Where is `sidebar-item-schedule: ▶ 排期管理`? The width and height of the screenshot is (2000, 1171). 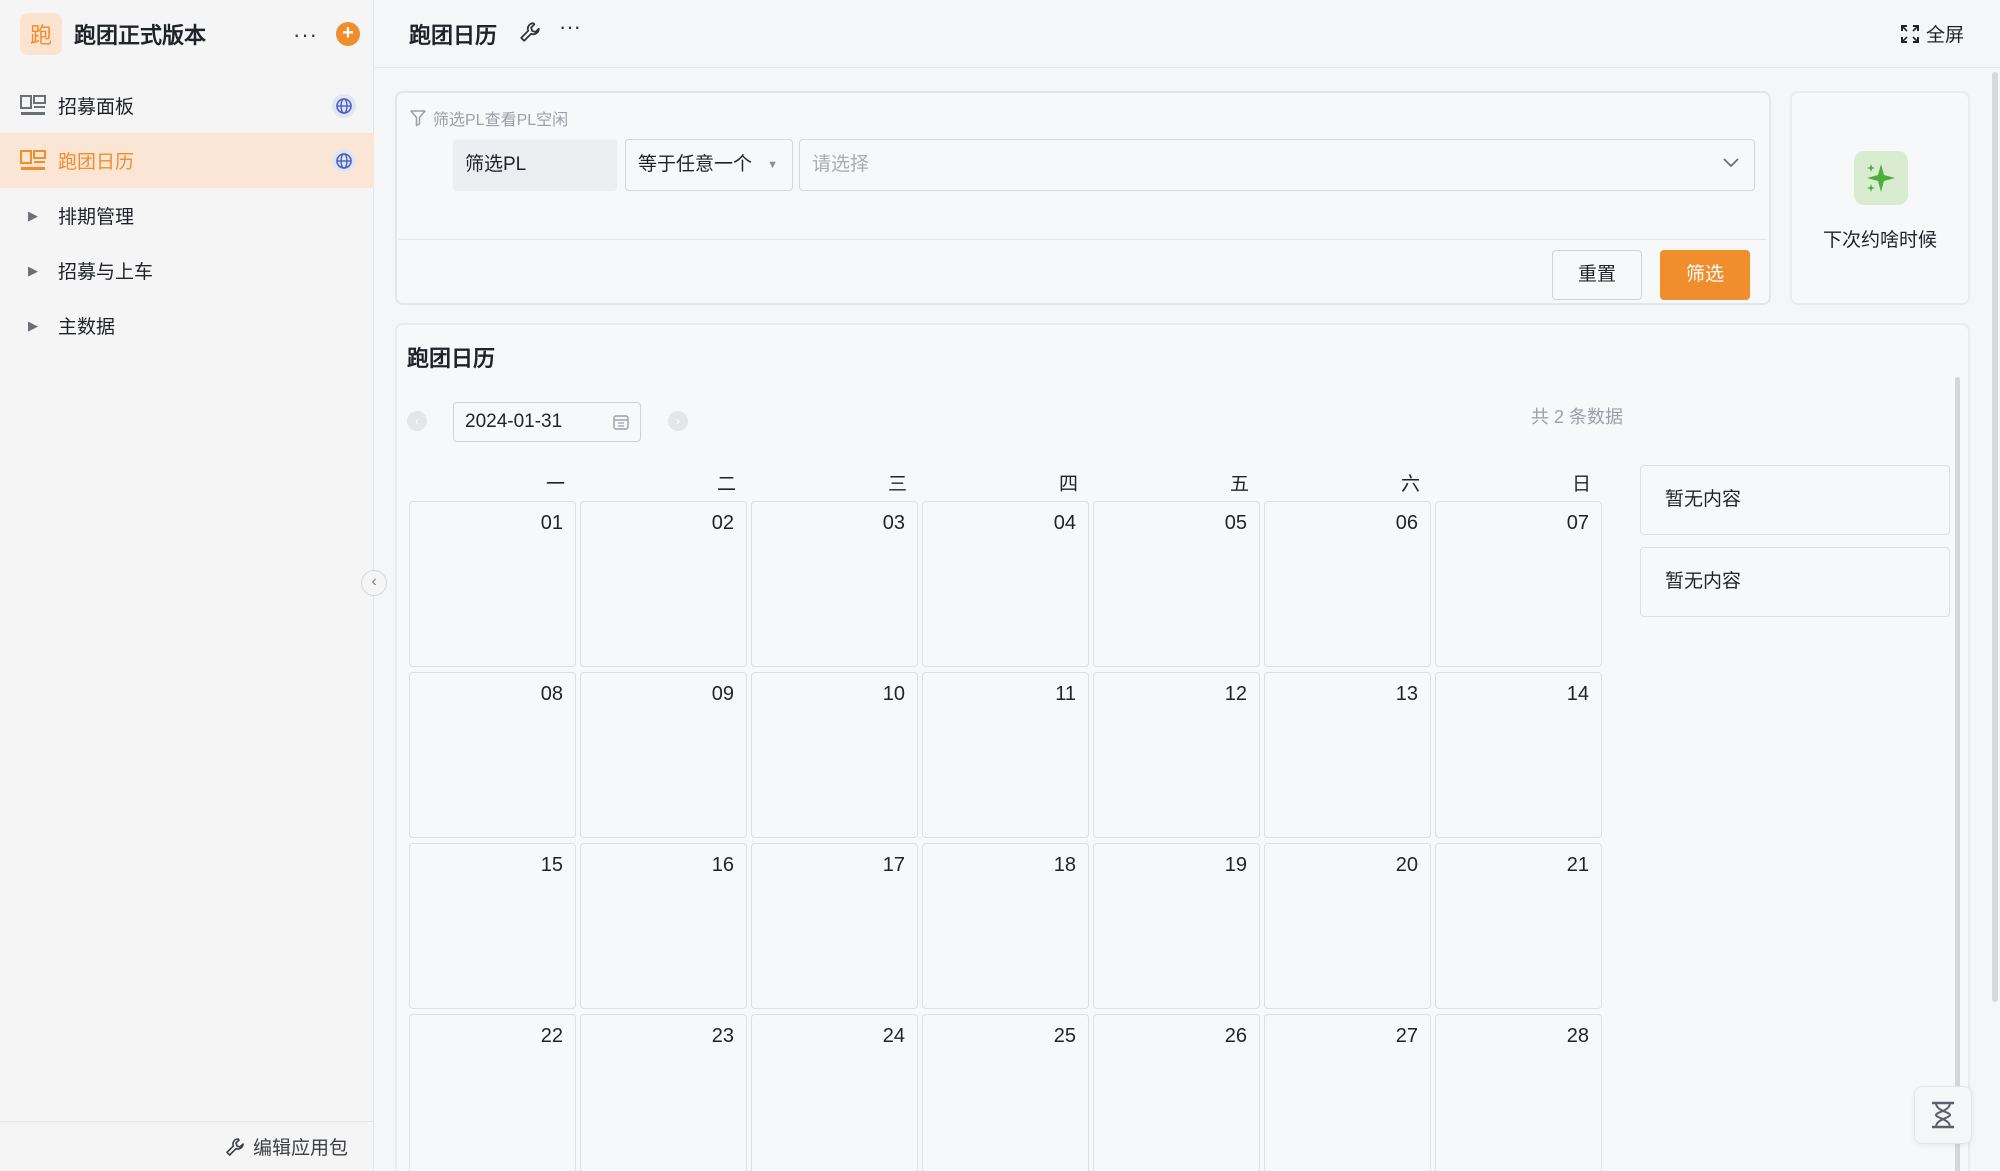 sidebar-item-schedule: ▶ 排期管理 is located at coordinates (187, 215).